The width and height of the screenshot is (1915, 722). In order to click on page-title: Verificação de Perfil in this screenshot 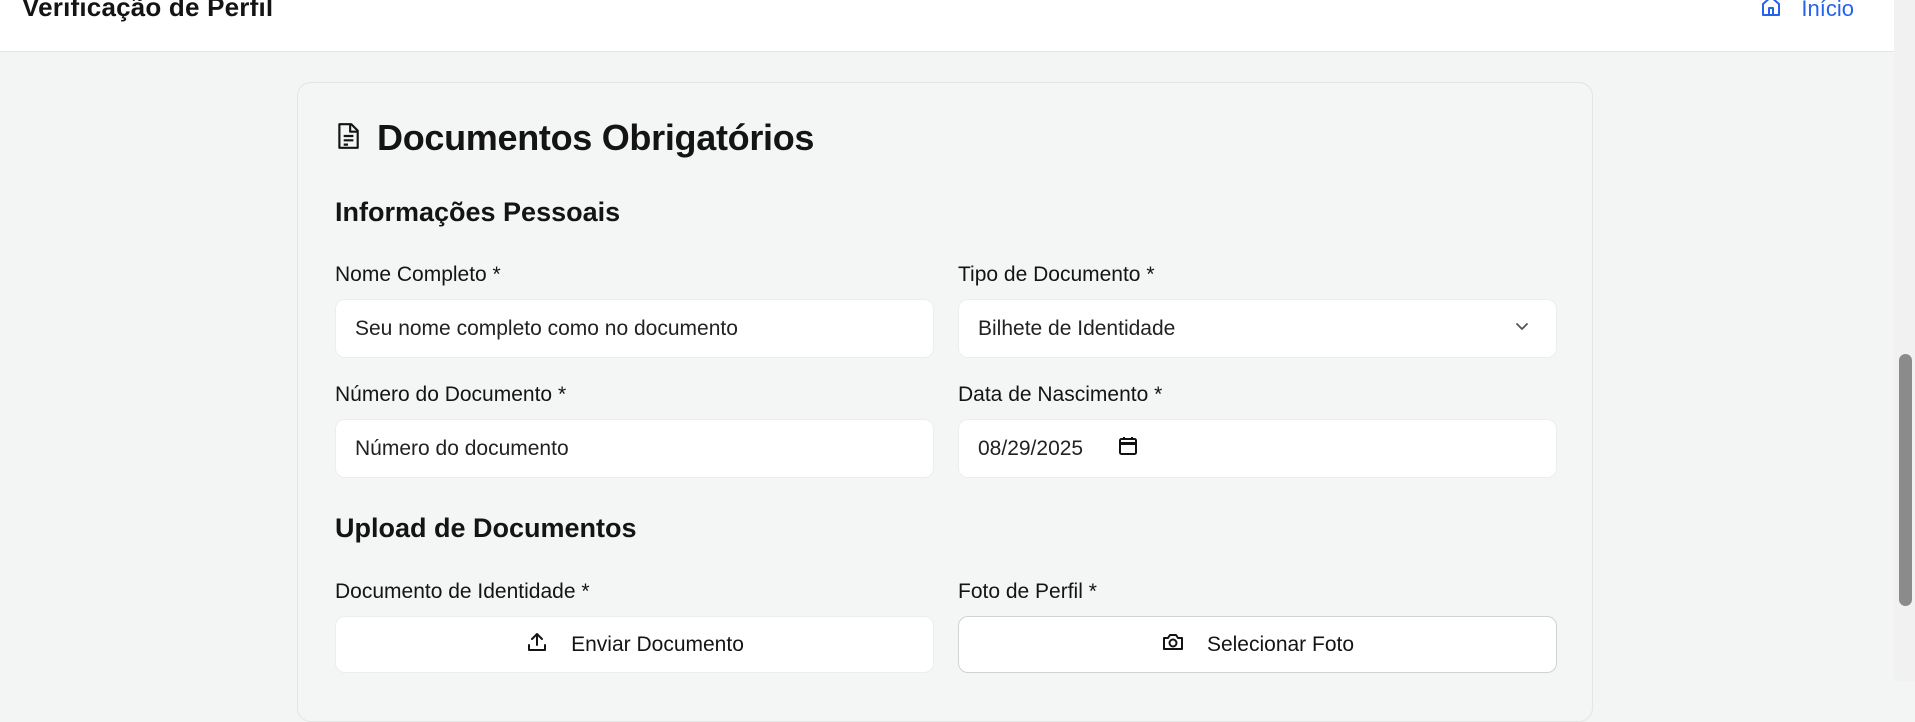, I will do `click(148, 11)`.